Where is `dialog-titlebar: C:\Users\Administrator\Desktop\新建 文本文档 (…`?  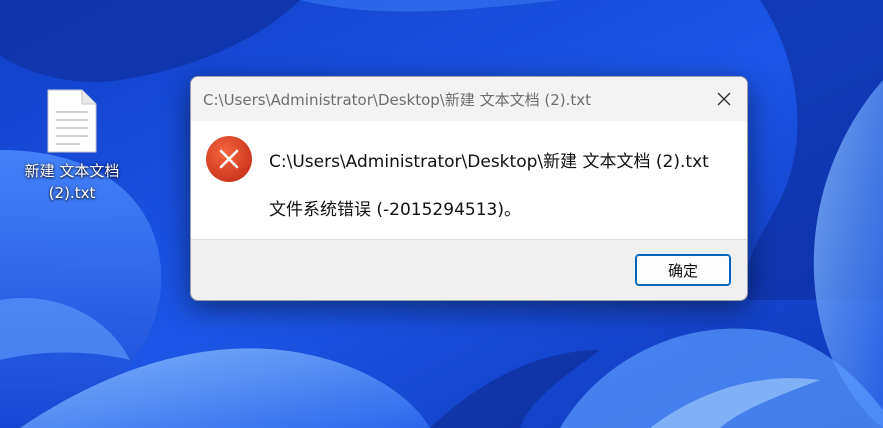 dialog-titlebar: C:\Users\Administrator\Desktop\新建 文本文档 (… is located at coordinates (469, 99).